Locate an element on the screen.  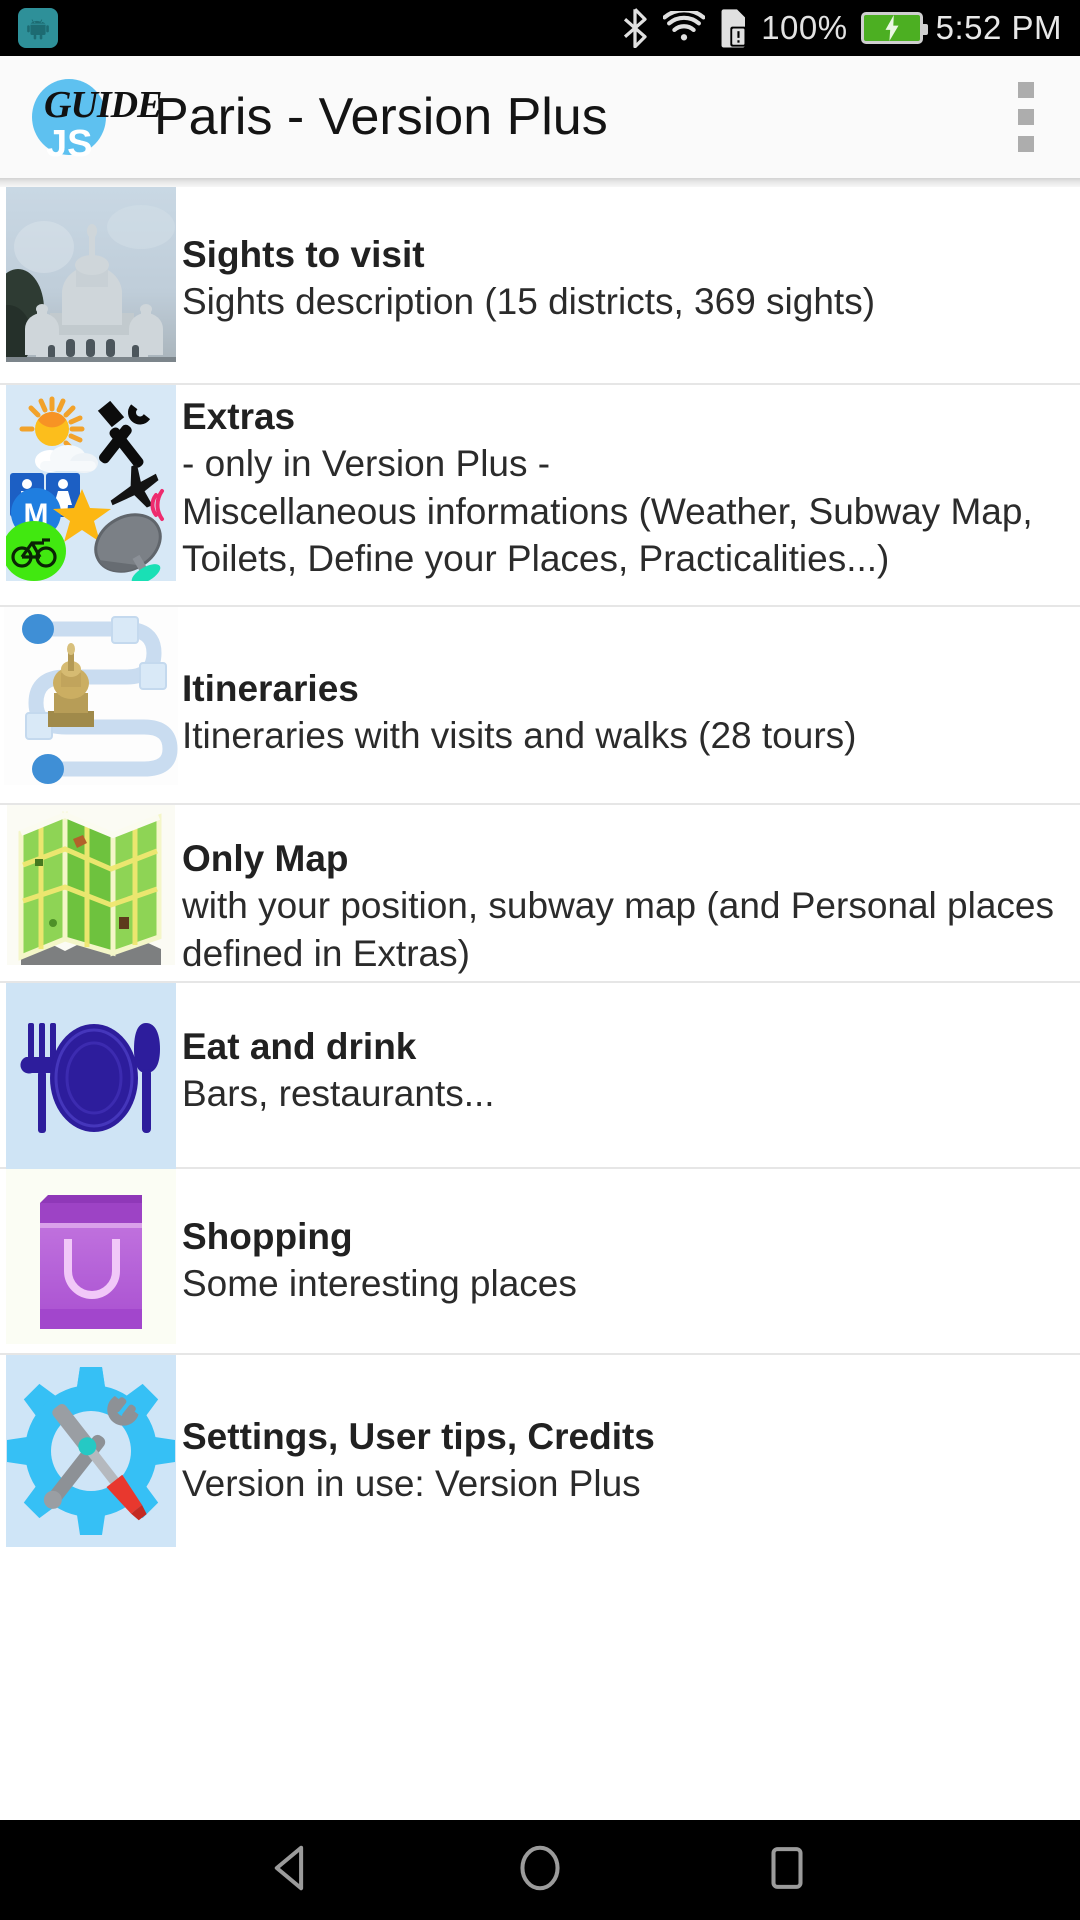
logo-guide-text: GUIDE is located at coordinates (103, 105).